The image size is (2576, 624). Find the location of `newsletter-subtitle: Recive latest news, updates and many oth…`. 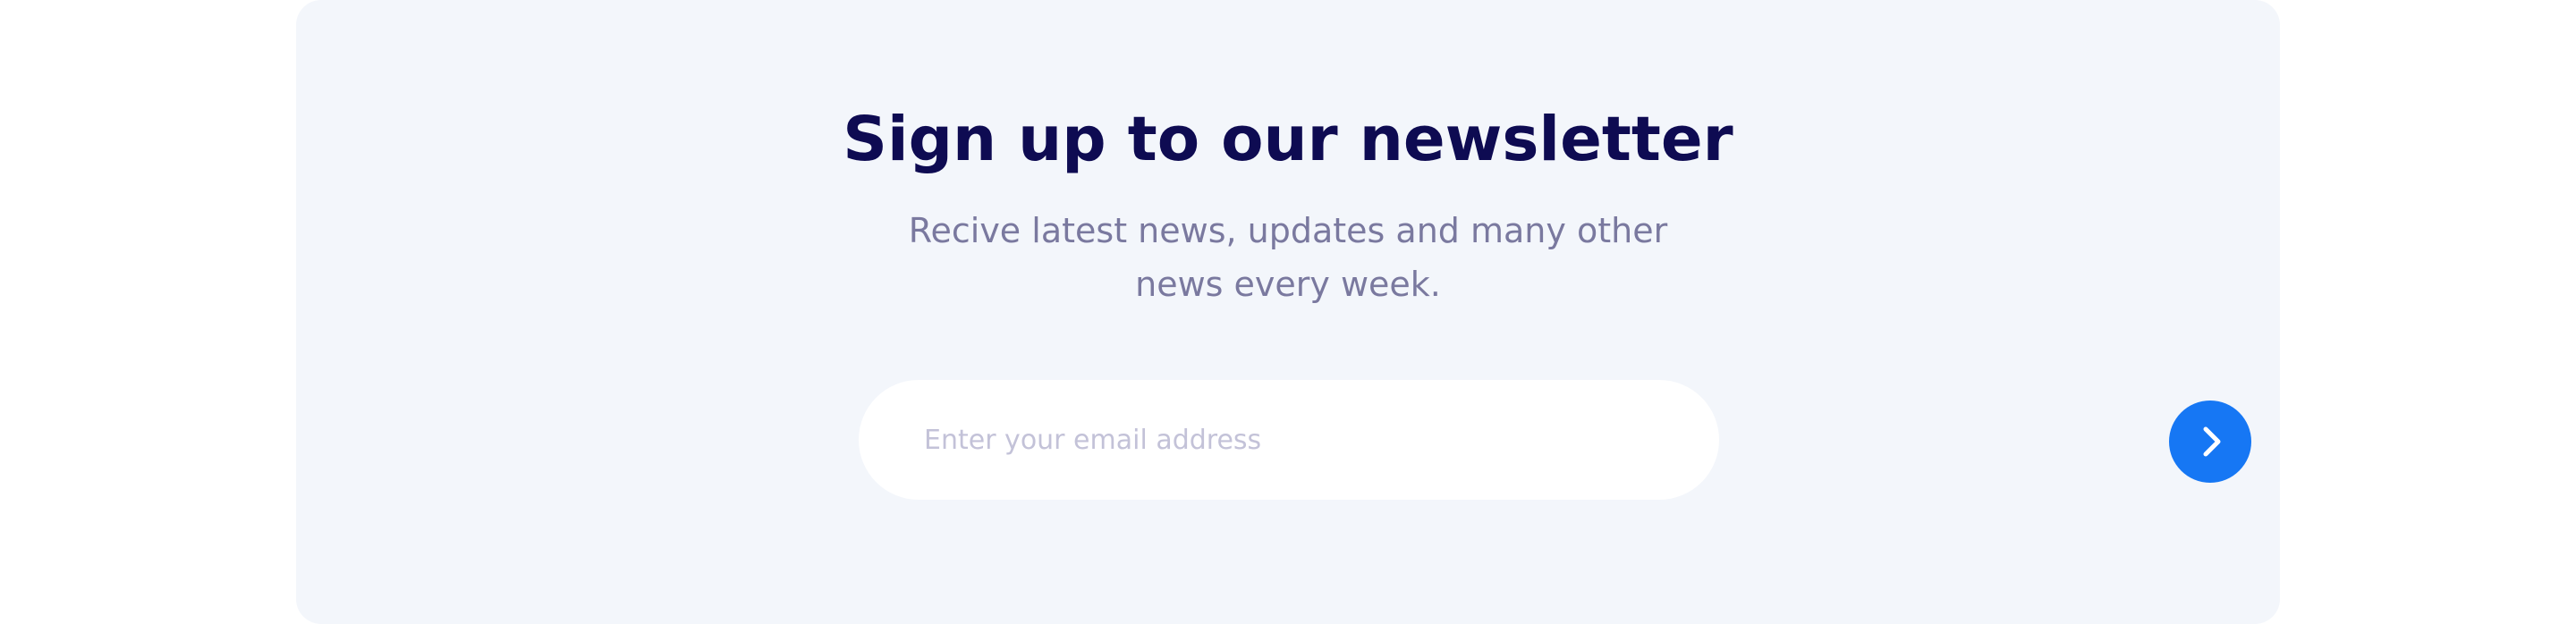

newsletter-subtitle: Recive latest news, updates and many oth… is located at coordinates (1288, 257).